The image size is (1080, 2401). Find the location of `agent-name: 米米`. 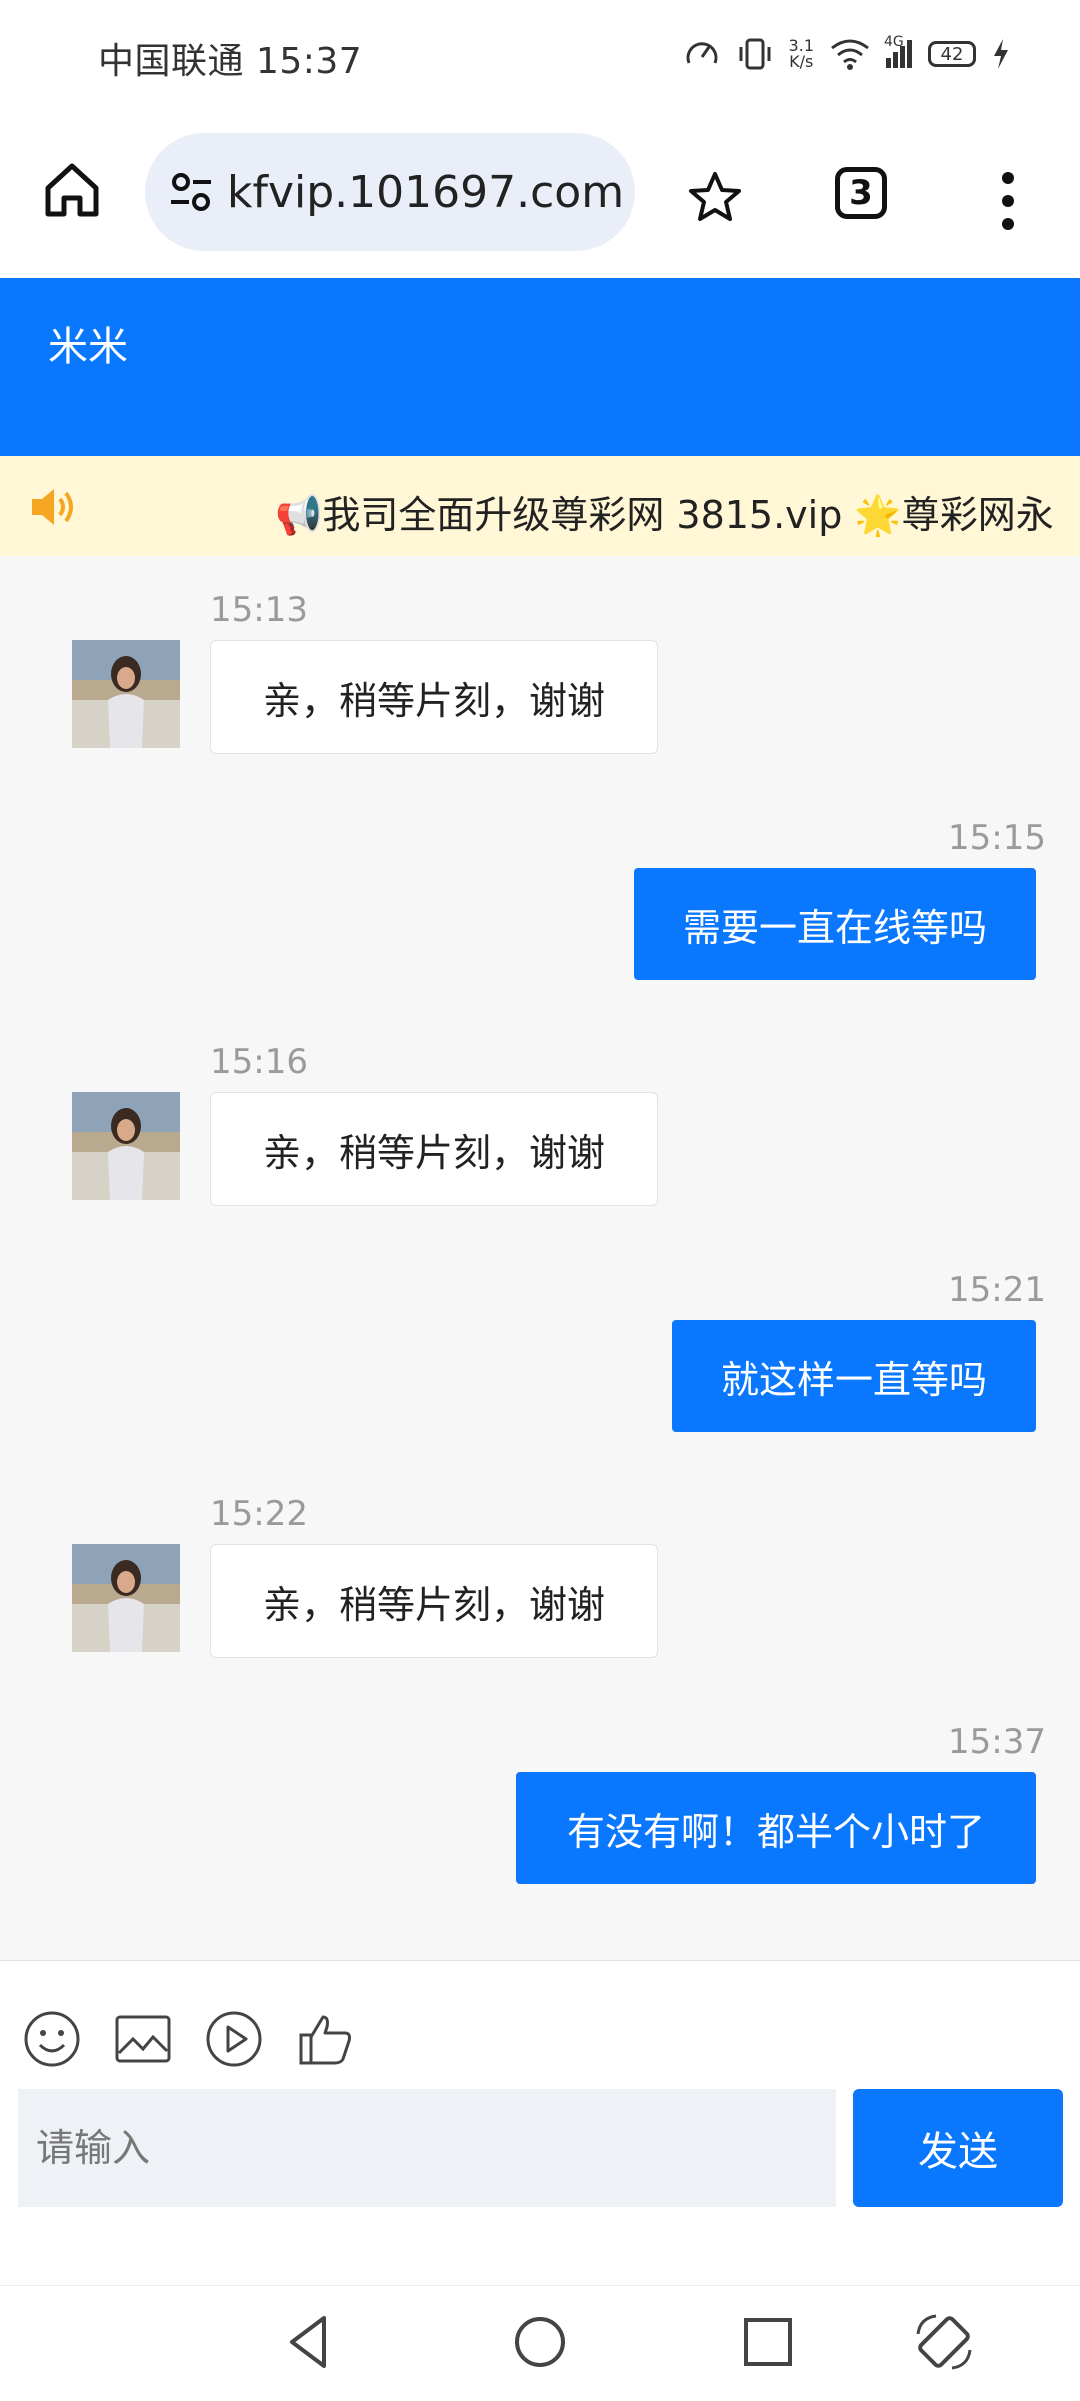

agent-name: 米米 is located at coordinates (88, 347).